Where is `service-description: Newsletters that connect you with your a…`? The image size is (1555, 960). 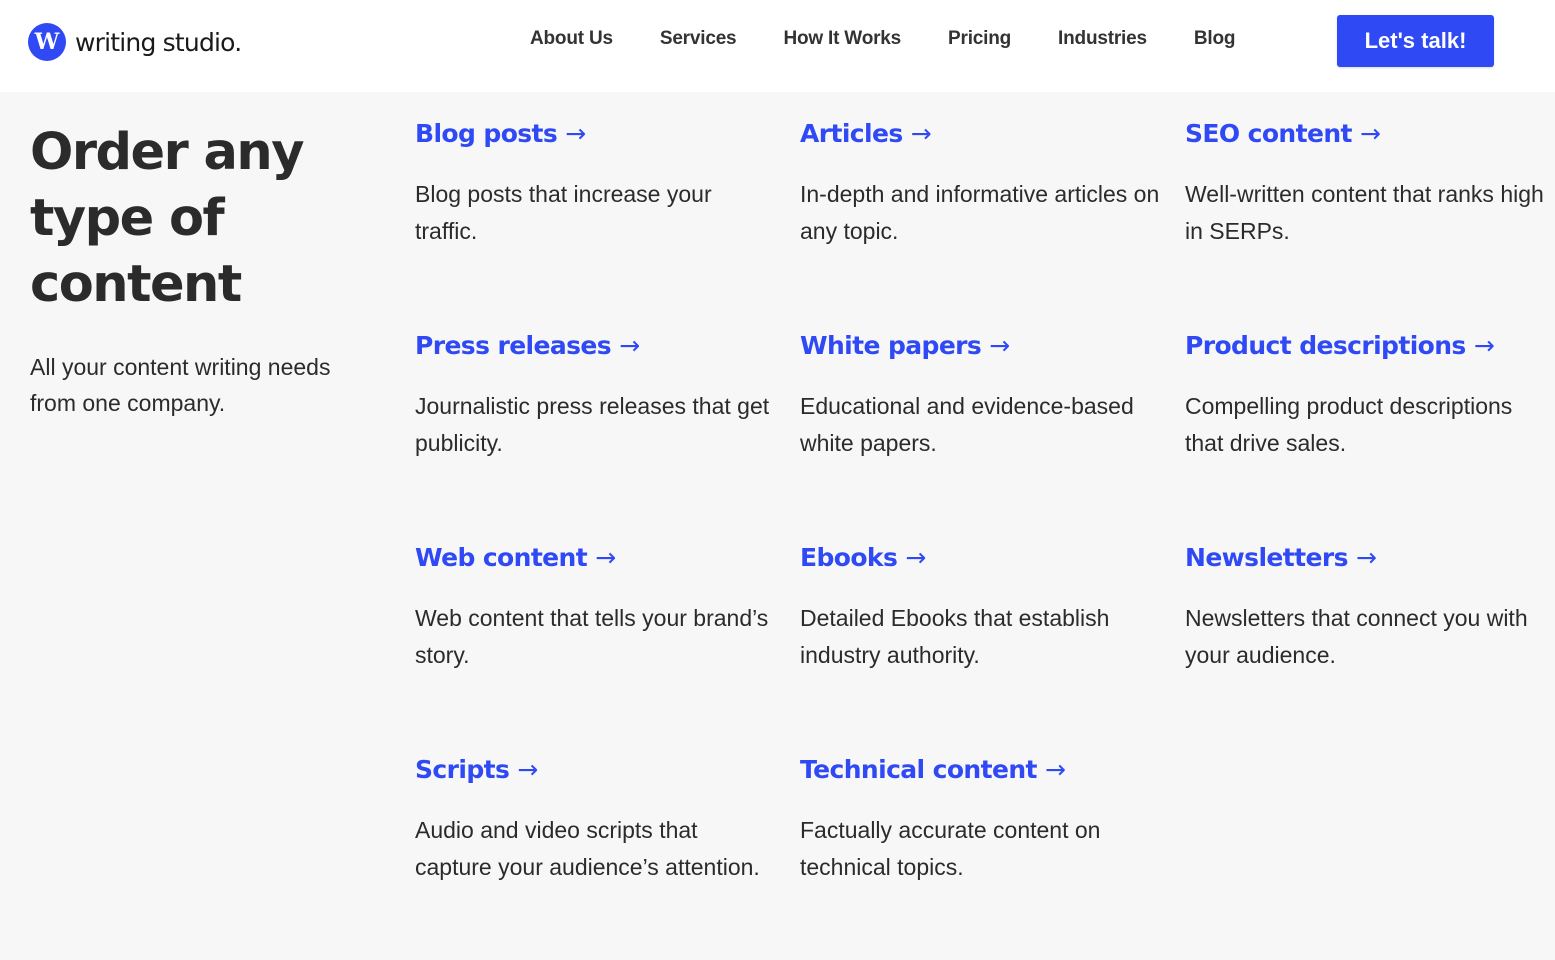
service-description: Newsletters that connect you with your a… is located at coordinates (1356, 636).